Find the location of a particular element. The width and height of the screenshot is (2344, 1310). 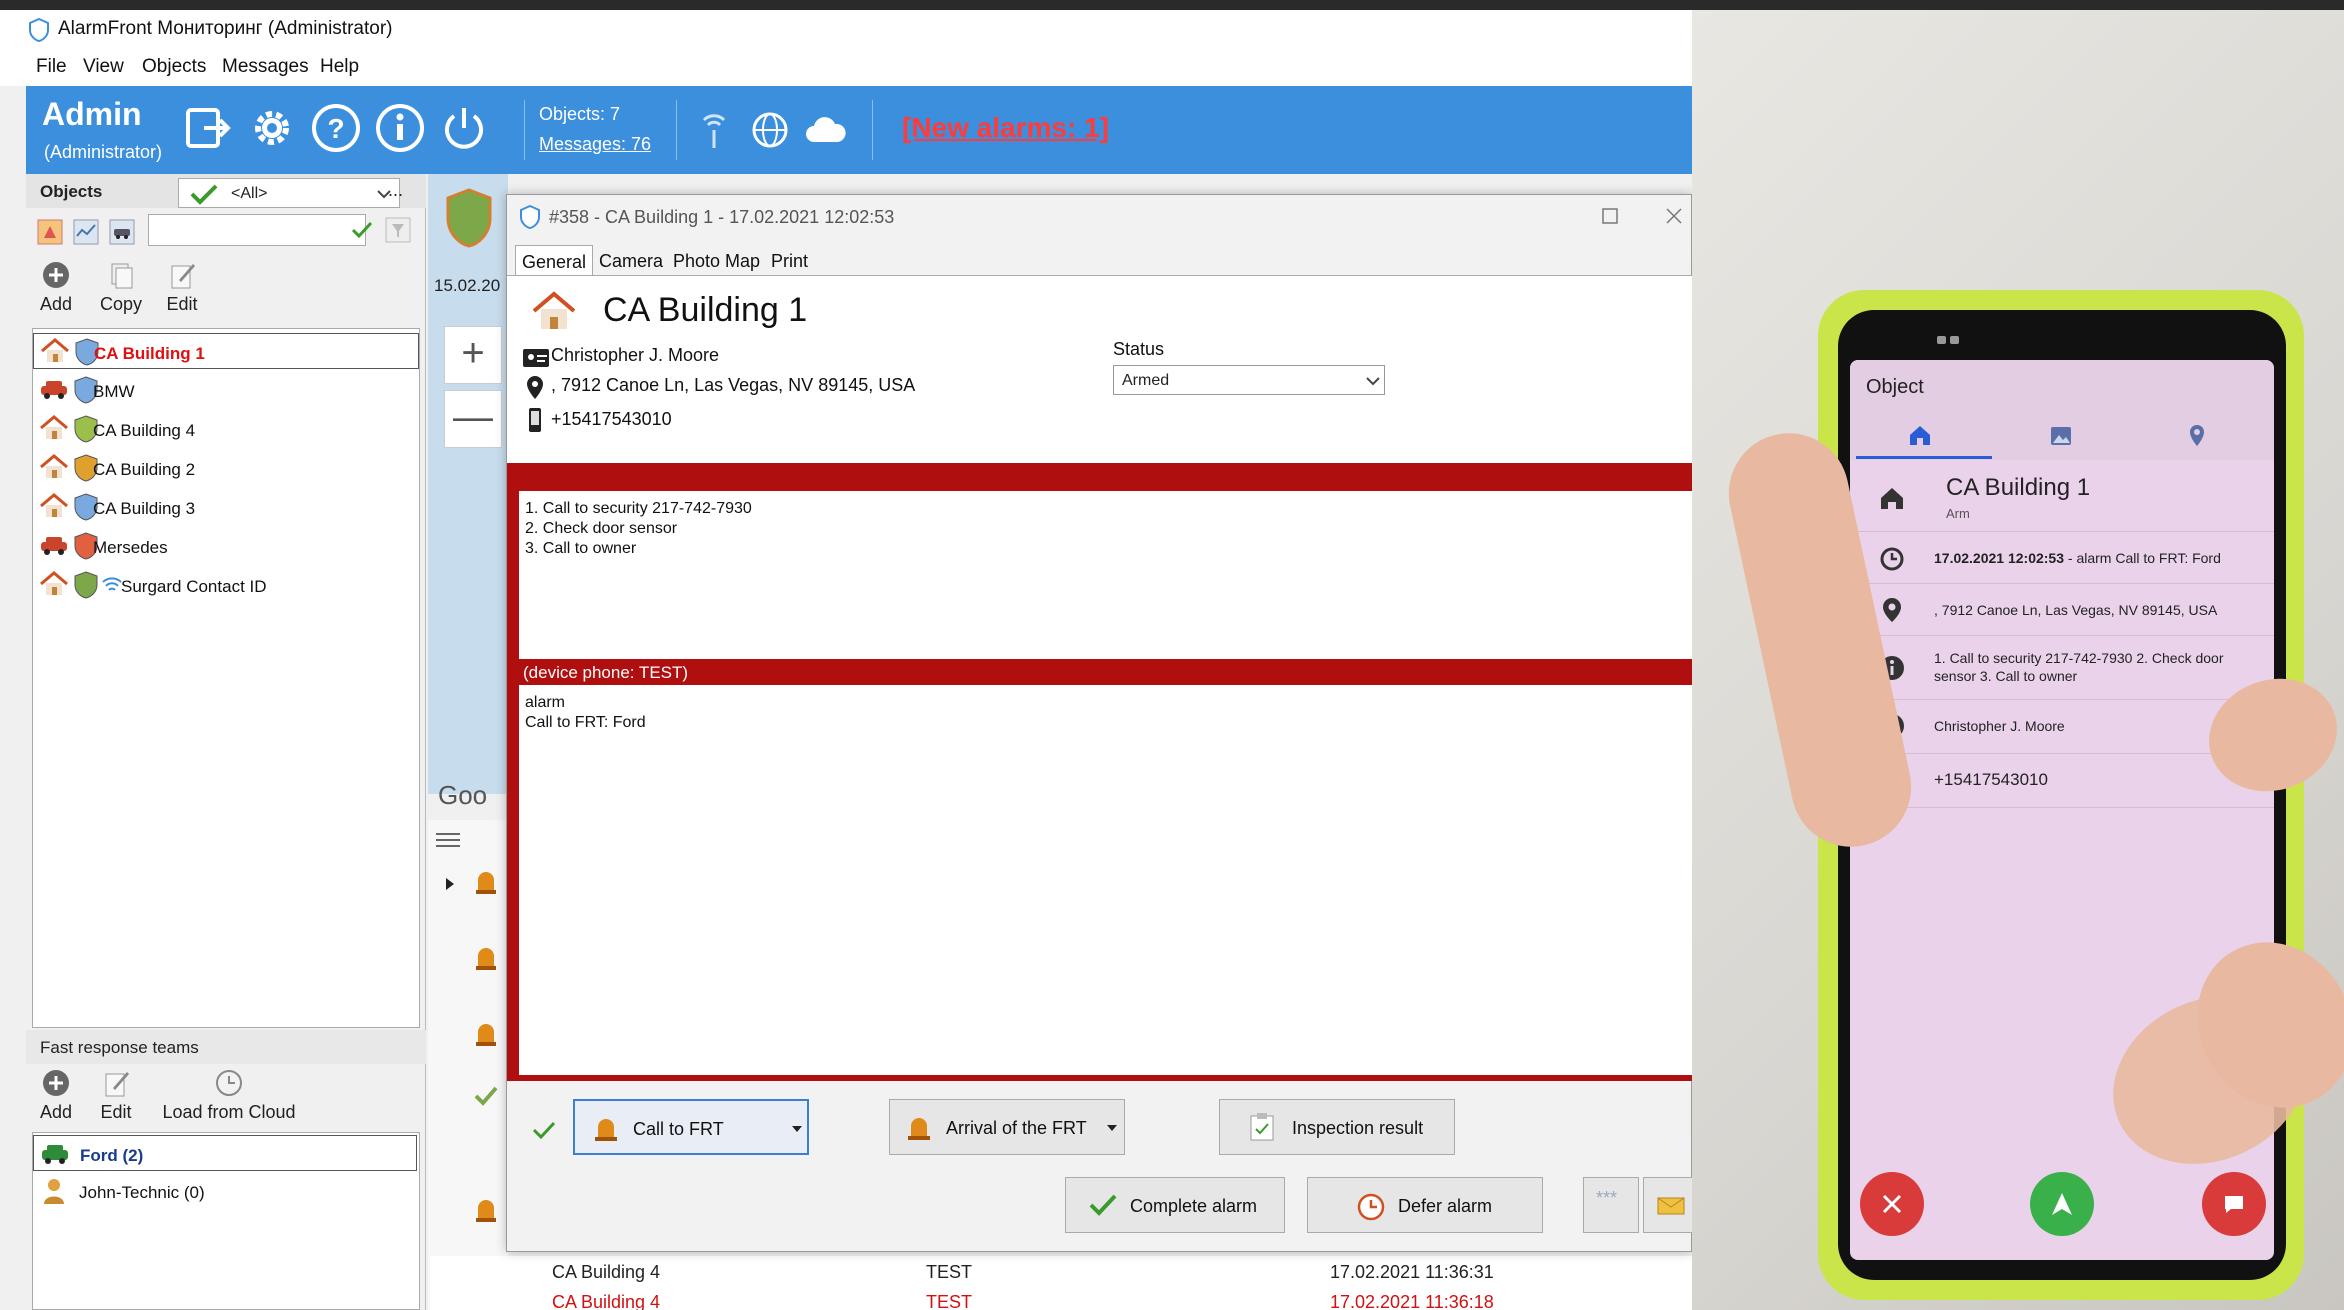

messages-count-link: Messages: 76 is located at coordinates (595, 144).